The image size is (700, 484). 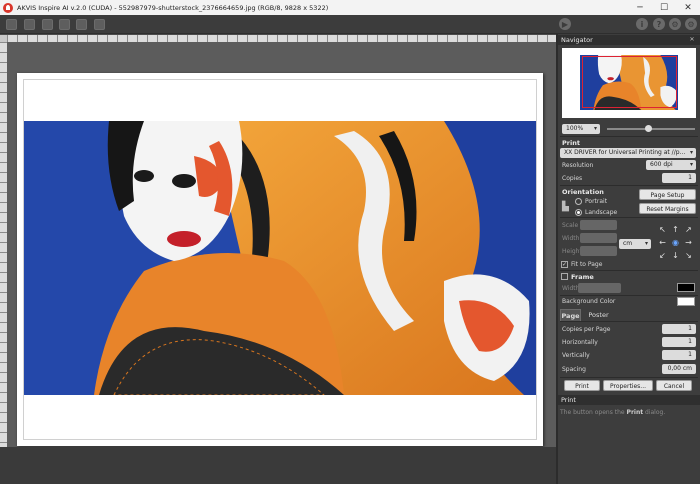 What do you see at coordinates (629, 40) in the screenshot?
I see `navigator-header: Navigator ✕` at bounding box center [629, 40].